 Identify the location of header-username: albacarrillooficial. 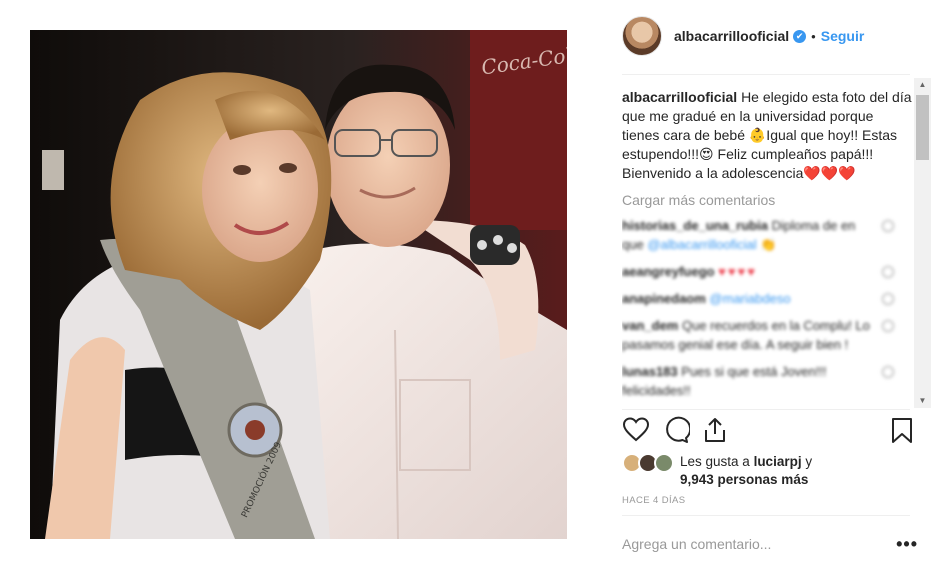
(731, 36).